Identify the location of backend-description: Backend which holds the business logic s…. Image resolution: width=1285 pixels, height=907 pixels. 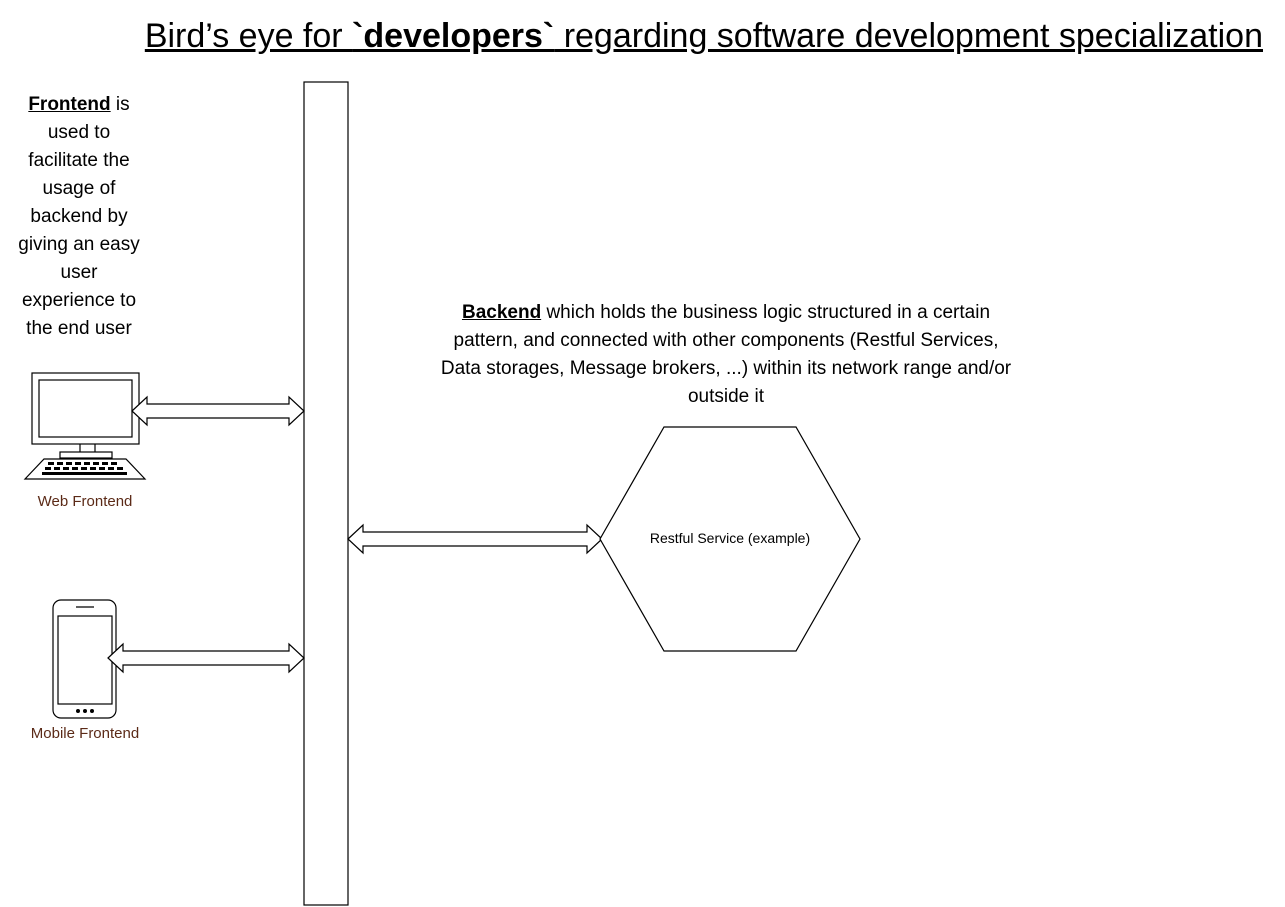
(726, 355).